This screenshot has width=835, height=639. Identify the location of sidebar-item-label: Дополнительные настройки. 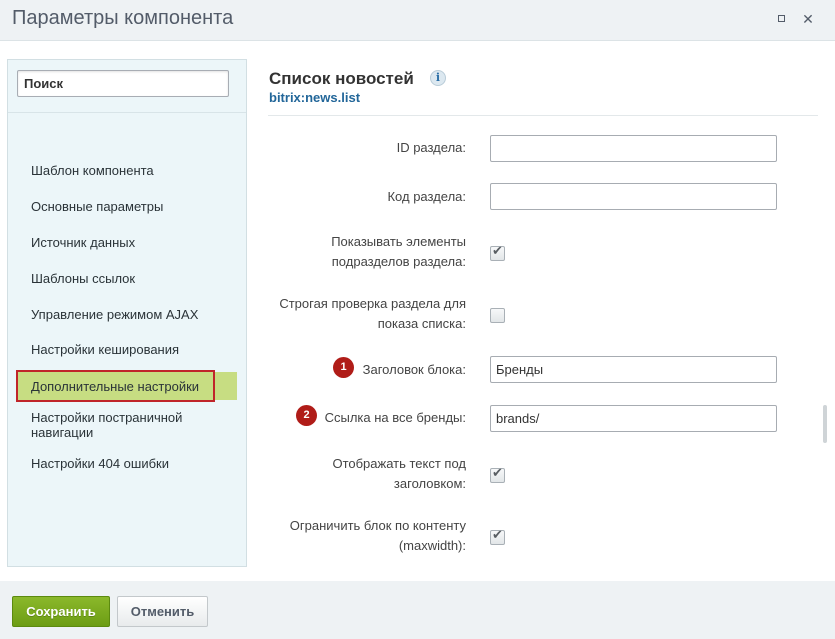
(115, 386).